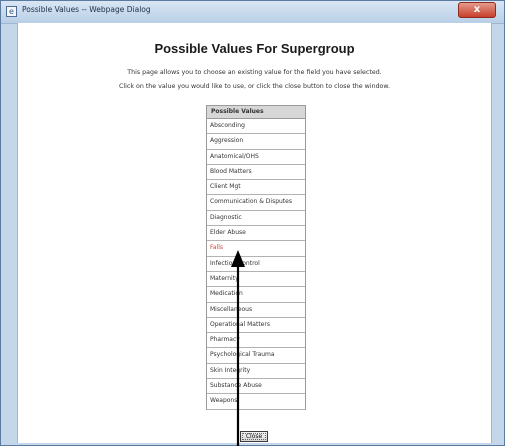 The image size is (505, 446). I want to click on value-row-absconding: Absconding, so click(256, 127).